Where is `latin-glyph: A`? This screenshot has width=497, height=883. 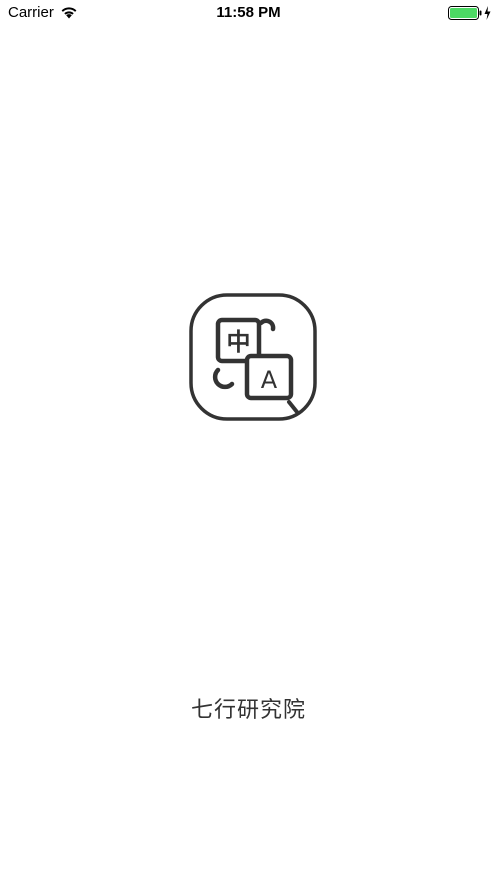
latin-glyph: A is located at coordinates (269, 380).